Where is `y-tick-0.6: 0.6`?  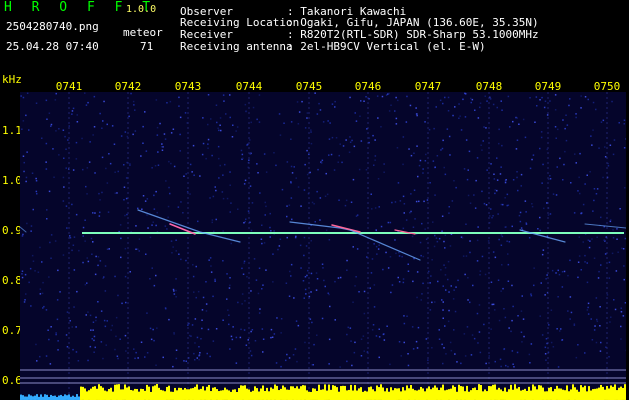 y-tick-0.6: 0.6 is located at coordinates (12, 380).